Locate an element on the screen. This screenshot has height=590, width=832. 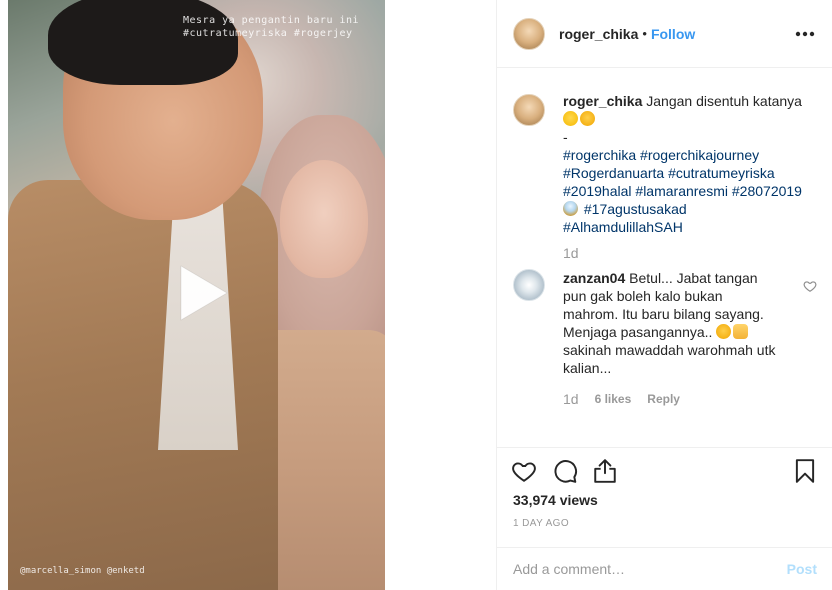
hashtag-link: #28072019 is located at coordinates (767, 191).